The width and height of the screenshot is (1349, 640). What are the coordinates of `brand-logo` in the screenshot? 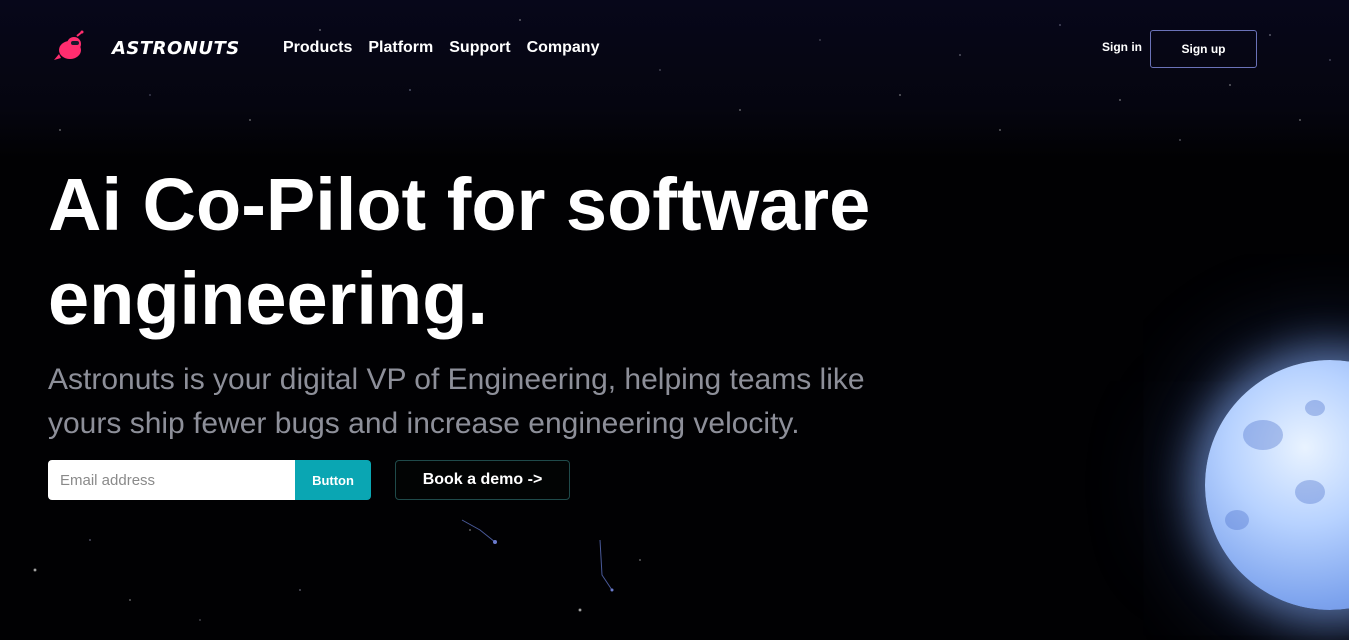 It's located at (70, 48).